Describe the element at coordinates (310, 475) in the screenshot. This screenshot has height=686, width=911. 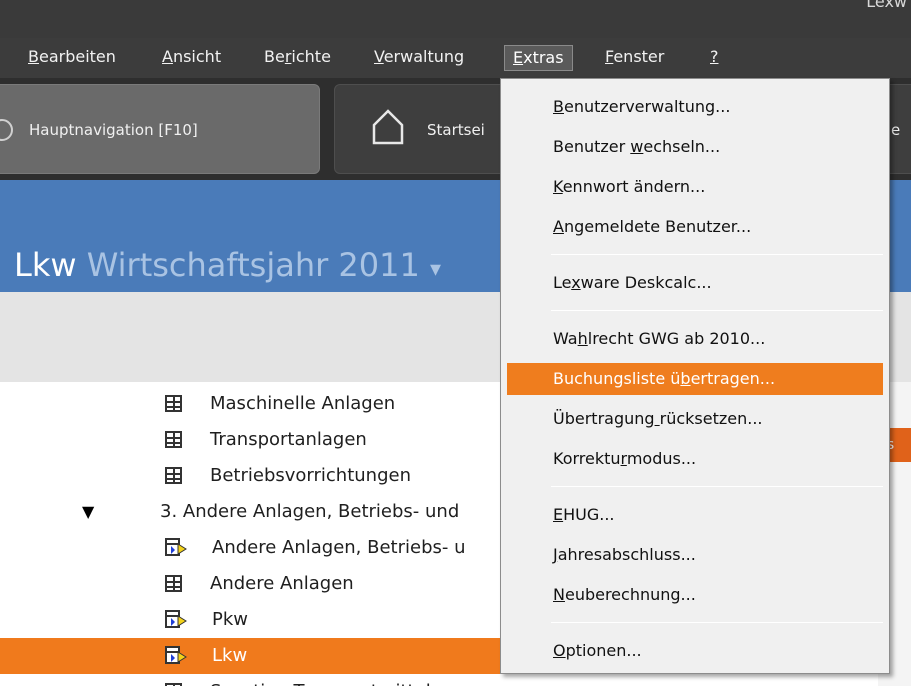
I see `tree-row-label: Betriebsvorrichtungen` at that location.